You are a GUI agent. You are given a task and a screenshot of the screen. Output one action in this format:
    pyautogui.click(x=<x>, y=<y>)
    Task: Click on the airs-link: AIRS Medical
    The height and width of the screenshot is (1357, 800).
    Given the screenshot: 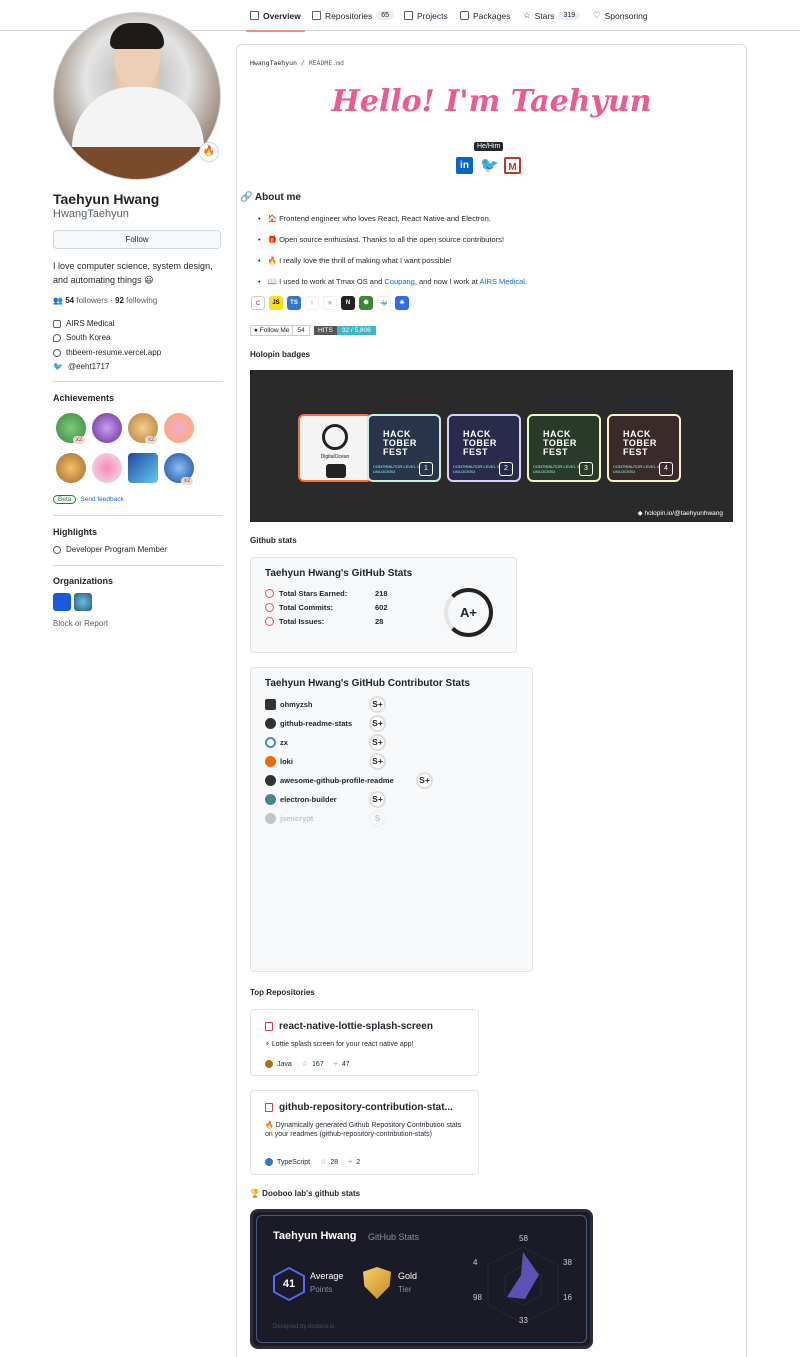 What is the action you would take?
    pyautogui.click(x=501, y=281)
    